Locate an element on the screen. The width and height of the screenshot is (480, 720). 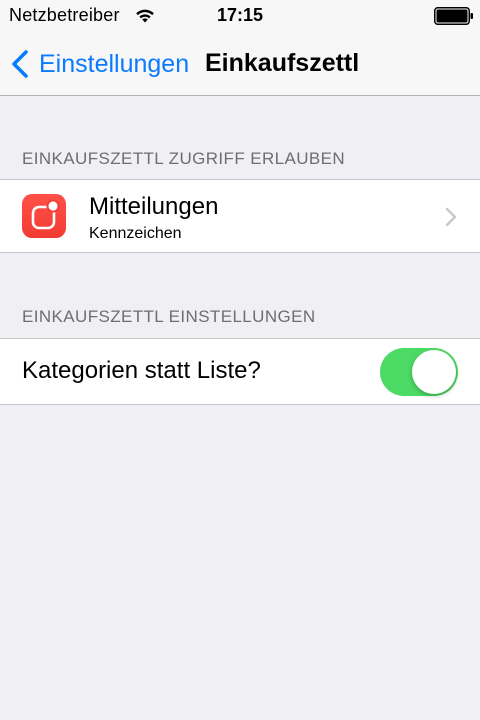
navigation-bar: Einstellungen Einkaufszettl is located at coordinates (240, 64).